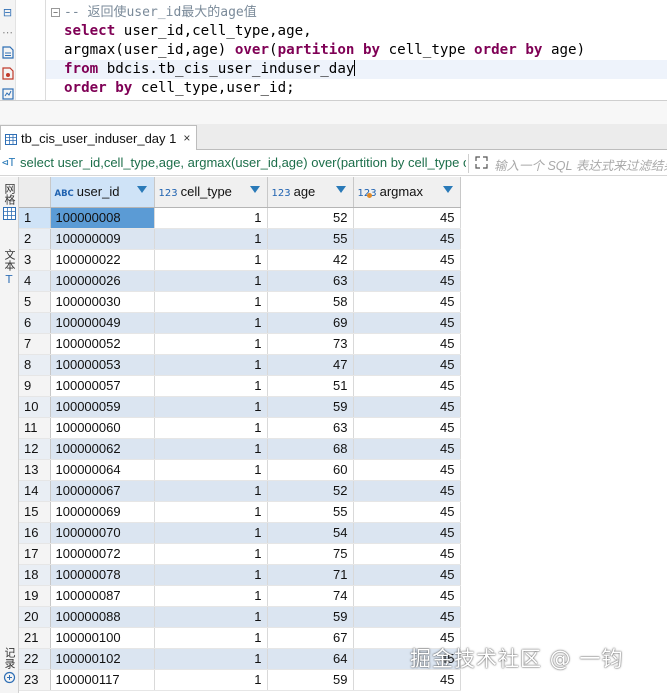  Describe the element at coordinates (102, 575) in the screenshot. I see `table-cell: 100000078` at that location.